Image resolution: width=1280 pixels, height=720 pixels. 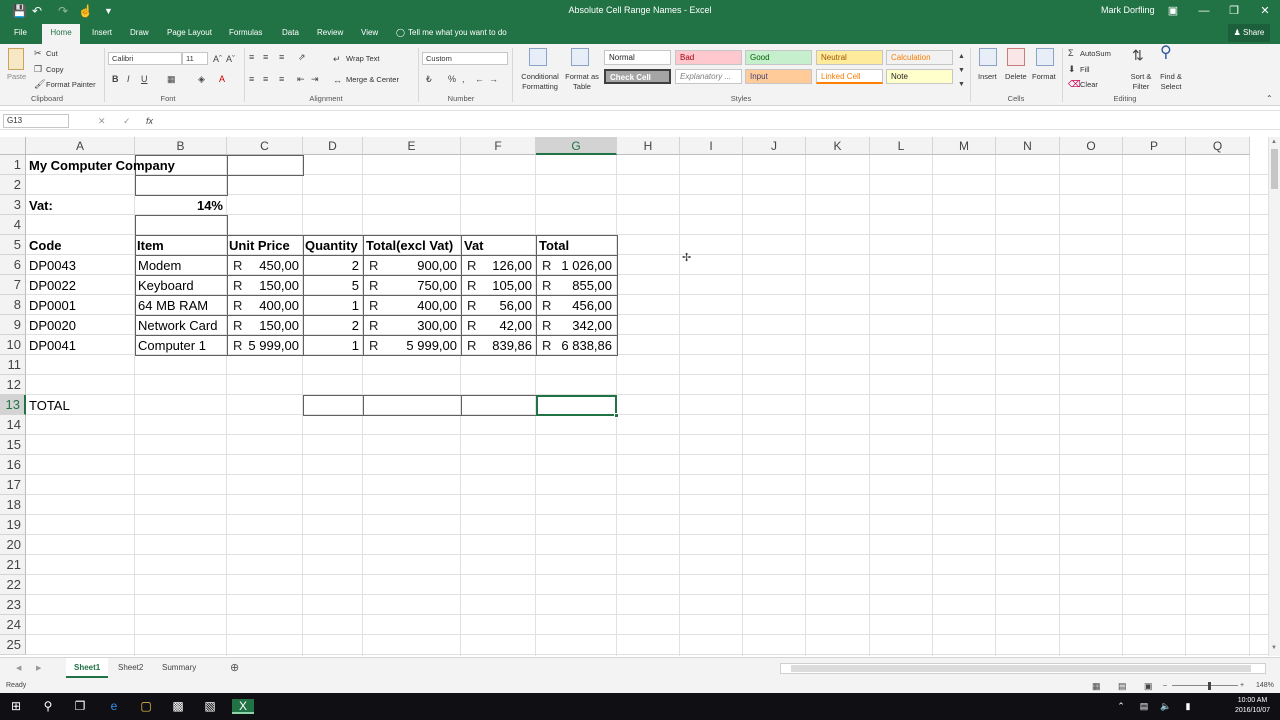 I want to click on cell-quantity: 2, so click(x=333, y=266).